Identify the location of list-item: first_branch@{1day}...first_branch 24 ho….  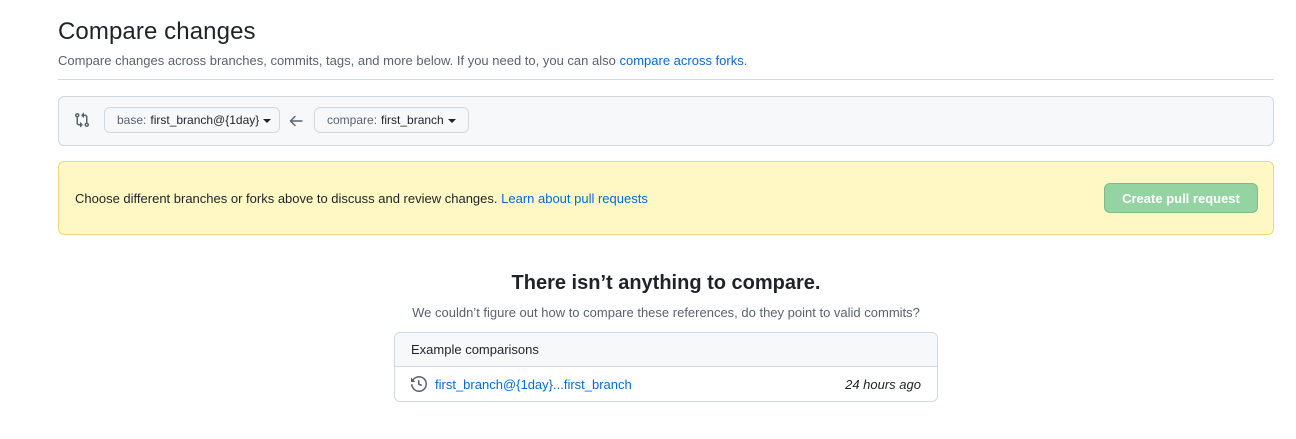
(666, 384).